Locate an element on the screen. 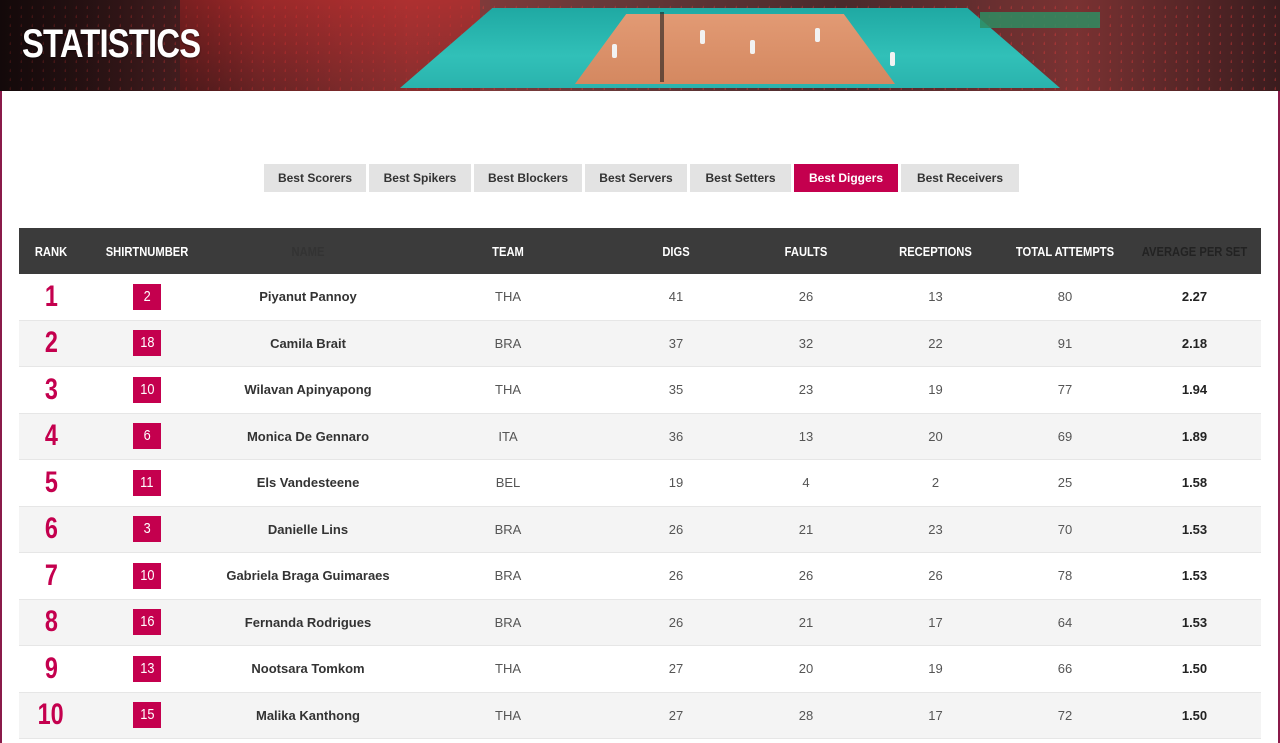  player-name: Els Vandesteene is located at coordinates (308, 482).